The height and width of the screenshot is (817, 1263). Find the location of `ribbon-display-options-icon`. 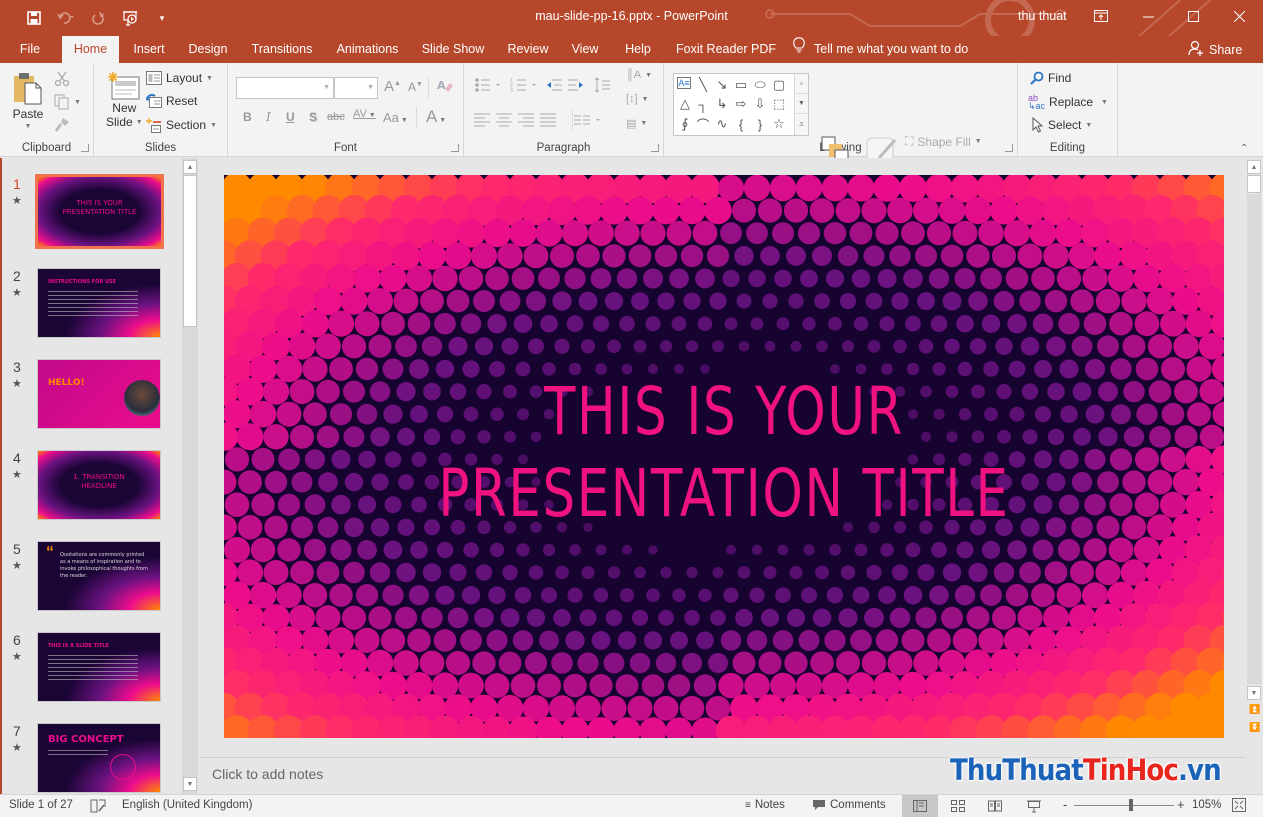

ribbon-display-options-icon is located at coordinates (1101, 16).